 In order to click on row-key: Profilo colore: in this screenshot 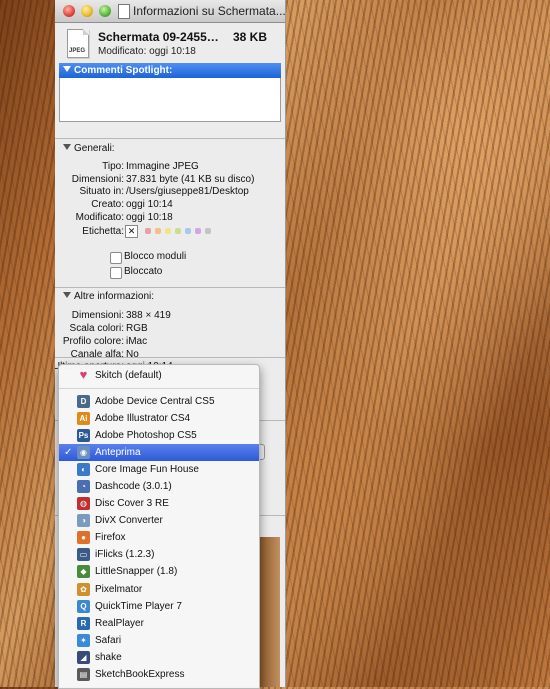, I will do `click(93, 341)`.